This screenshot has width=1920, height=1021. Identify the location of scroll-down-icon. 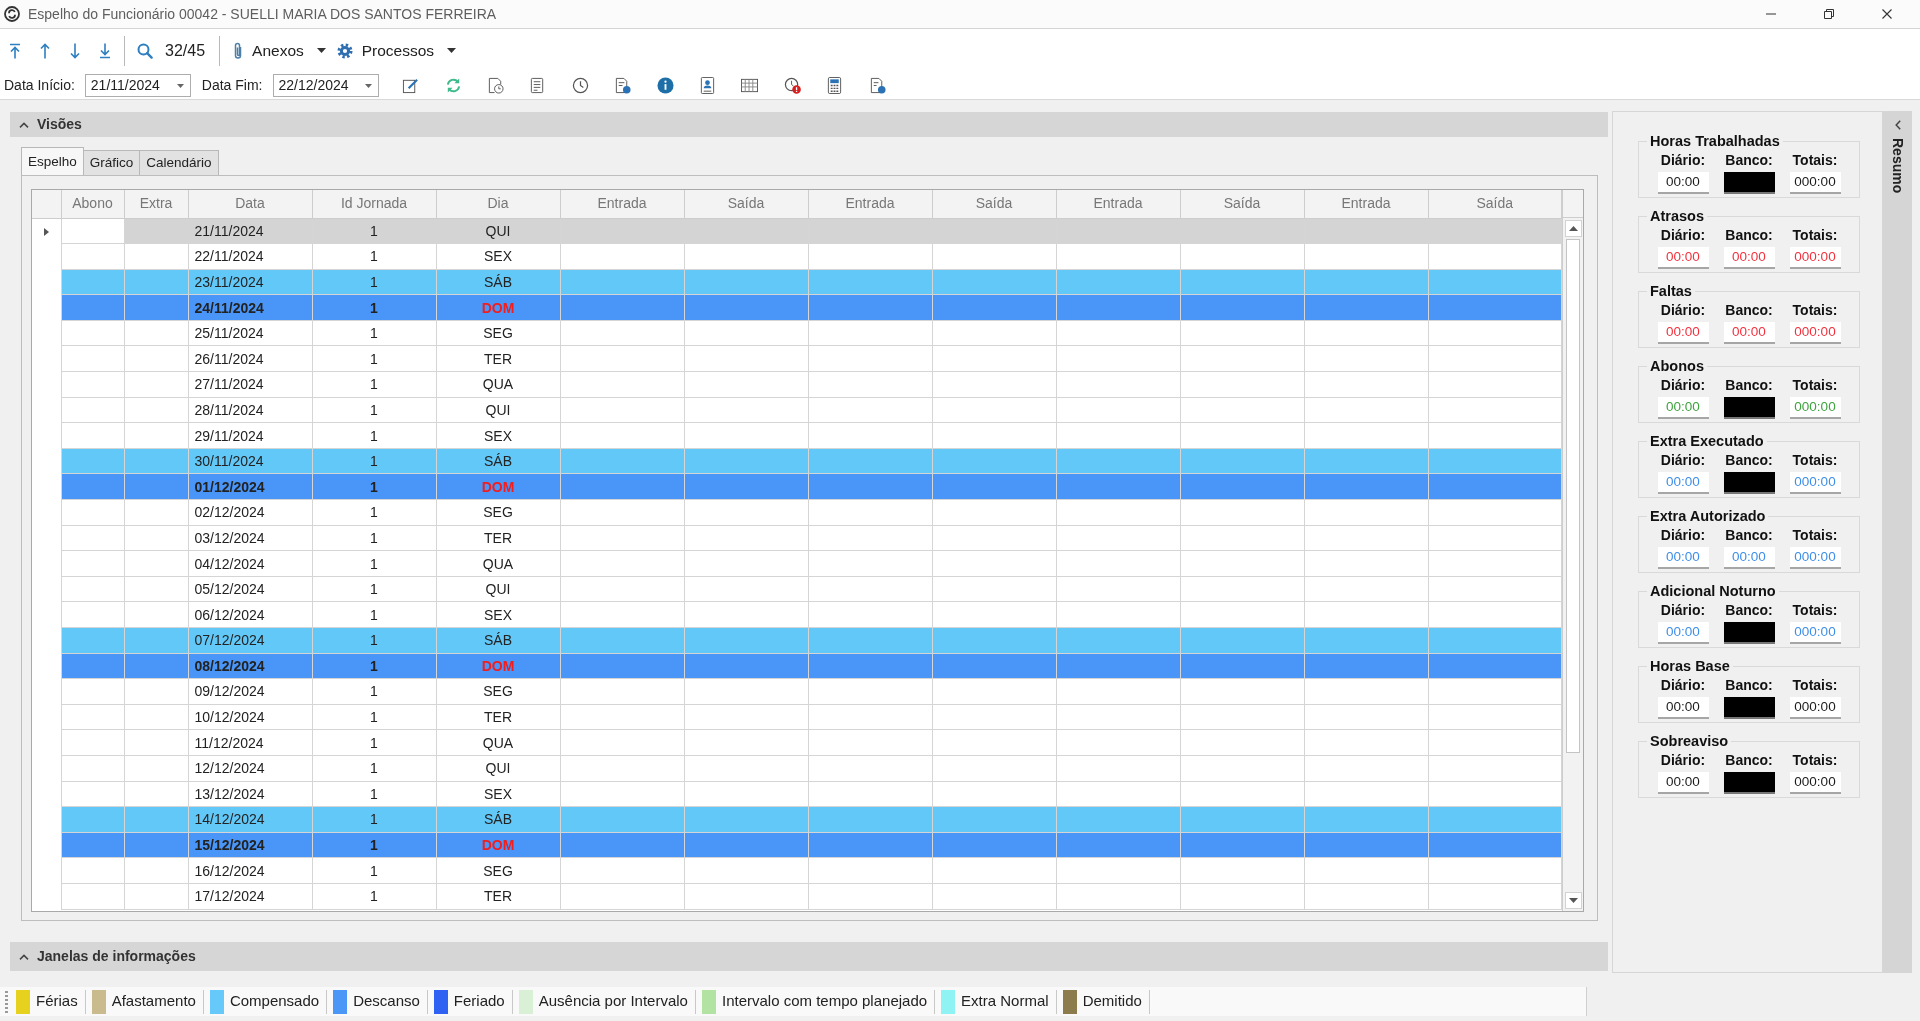
(1573, 900).